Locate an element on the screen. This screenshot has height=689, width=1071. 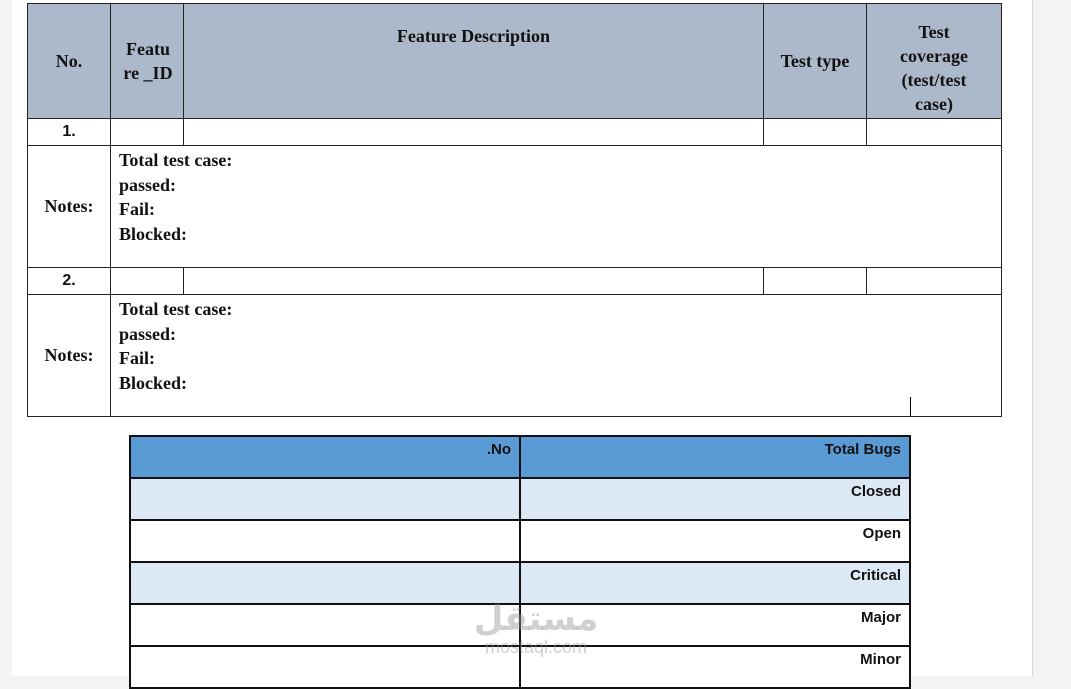
bugs-row-minor: Minor is located at coordinates (520, 667).